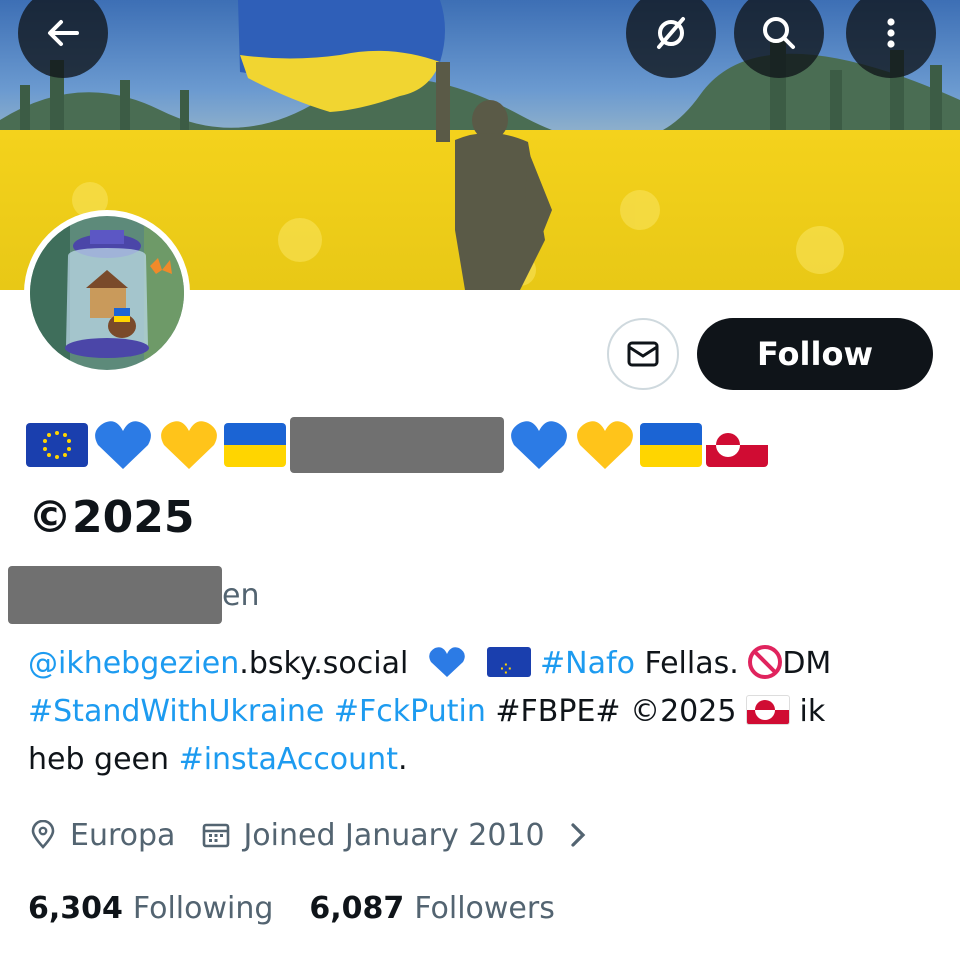 This screenshot has width=960, height=962. I want to click on handle-tail: en, so click(241, 595).